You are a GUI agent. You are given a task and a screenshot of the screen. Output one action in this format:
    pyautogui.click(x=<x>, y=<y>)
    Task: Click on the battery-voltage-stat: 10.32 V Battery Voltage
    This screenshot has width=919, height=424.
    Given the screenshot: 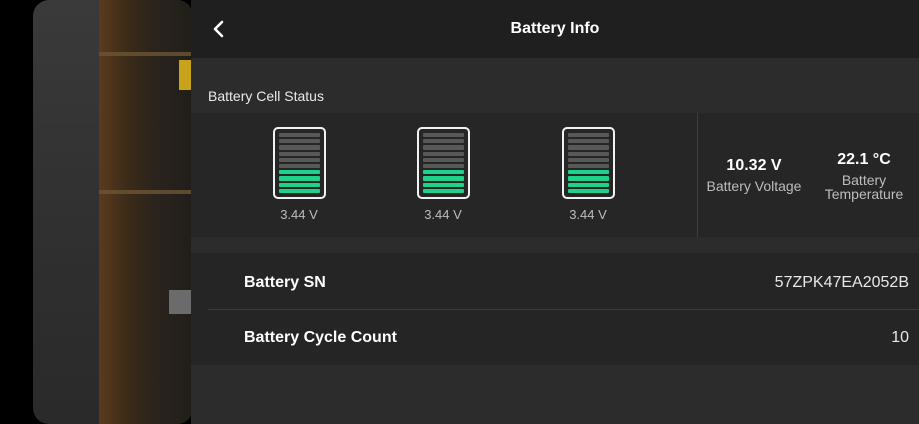 What is the action you would take?
    pyautogui.click(x=754, y=175)
    